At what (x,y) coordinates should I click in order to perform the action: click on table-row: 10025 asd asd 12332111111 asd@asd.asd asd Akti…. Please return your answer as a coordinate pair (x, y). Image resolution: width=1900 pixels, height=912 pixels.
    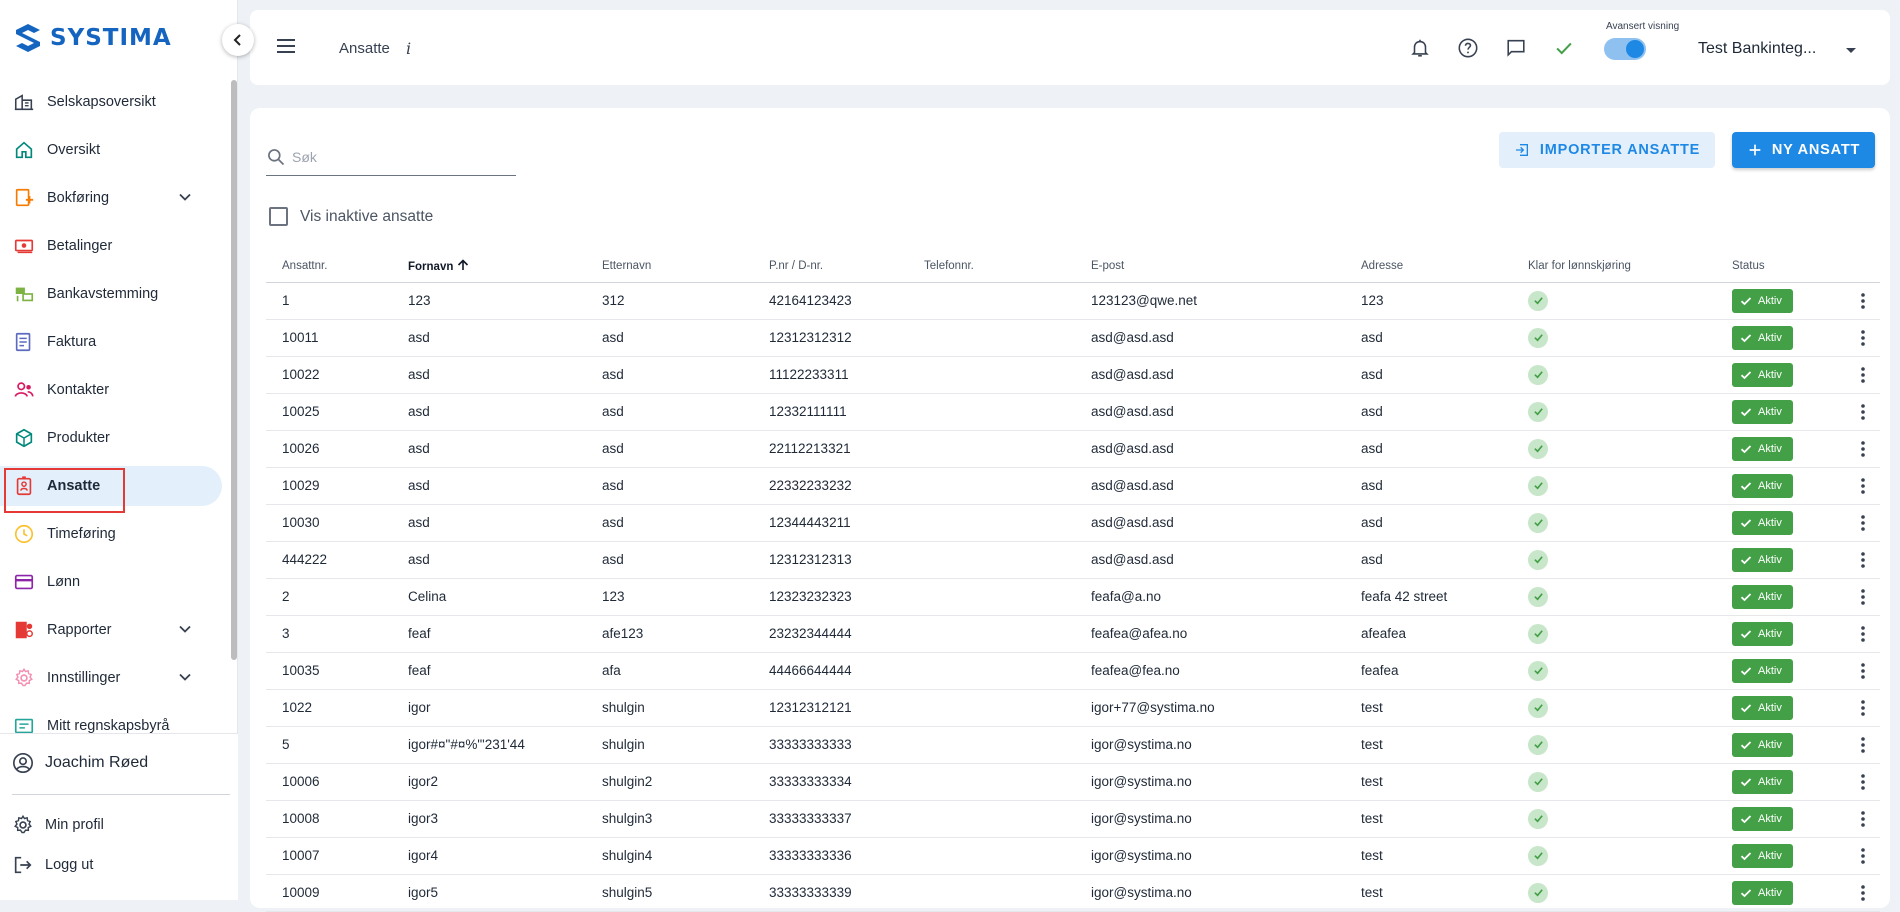
    Looking at the image, I should click on (1073, 412).